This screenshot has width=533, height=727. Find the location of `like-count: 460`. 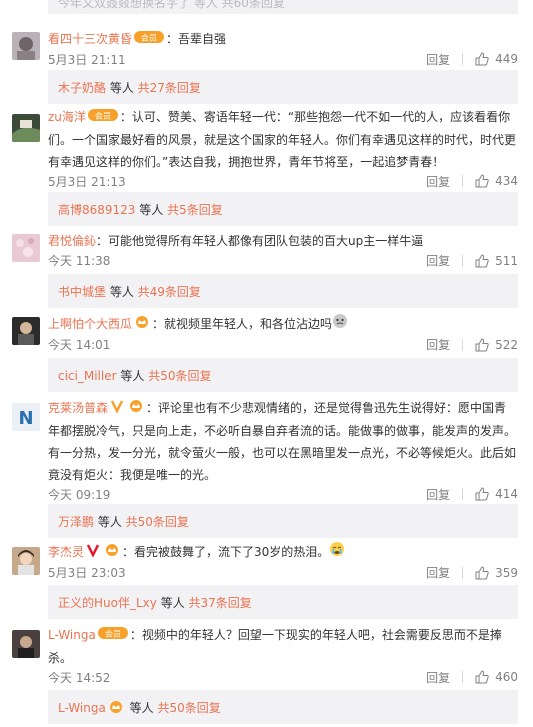

like-count: 460 is located at coordinates (506, 677).